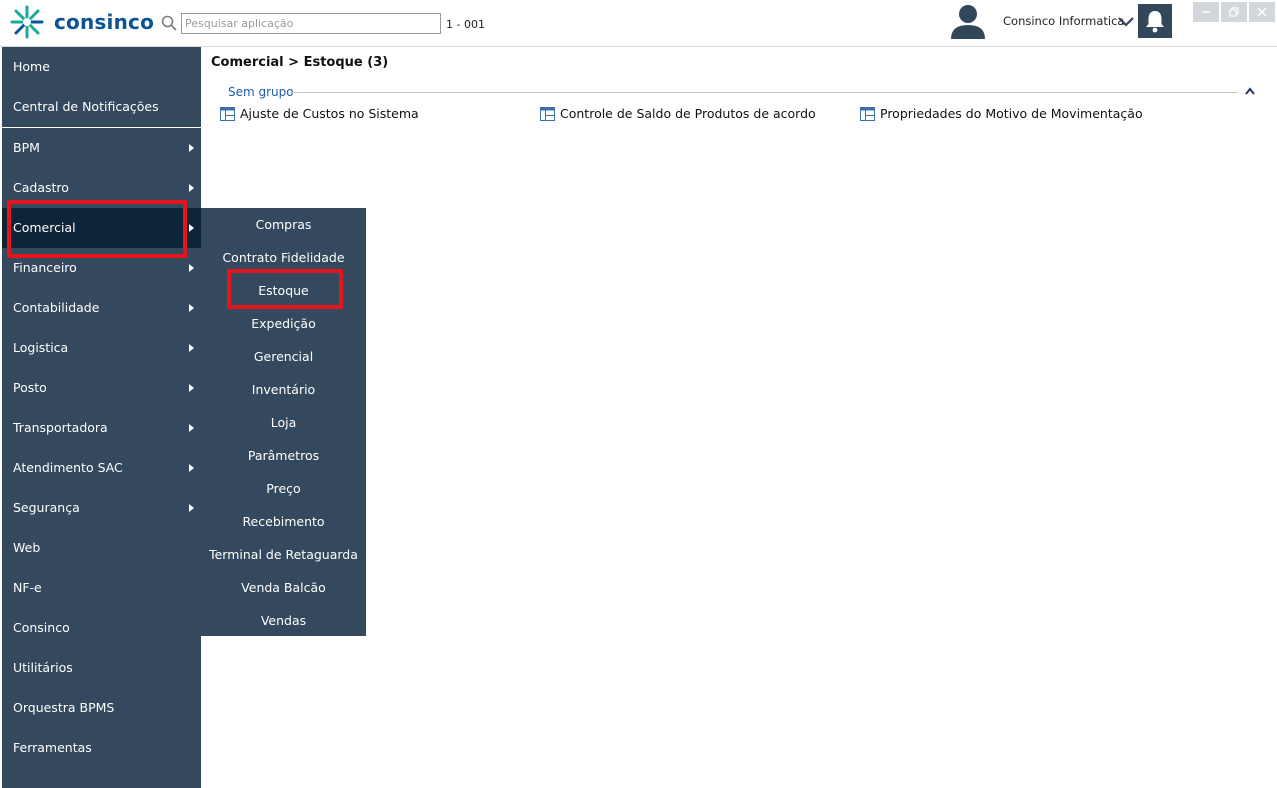 This screenshot has width=1277, height=788. I want to click on submenu-item-preco: Preço, so click(283, 488).